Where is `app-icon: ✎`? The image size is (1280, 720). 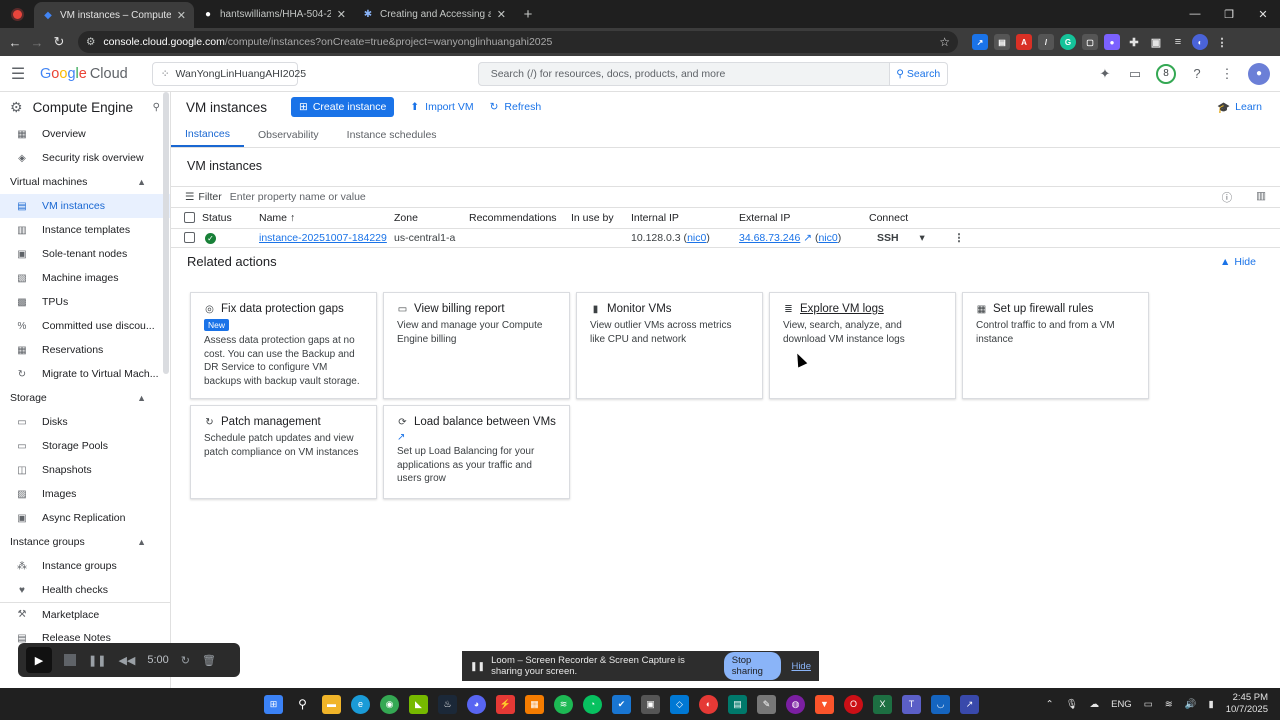 app-icon: ✎ is located at coordinates (766, 704).